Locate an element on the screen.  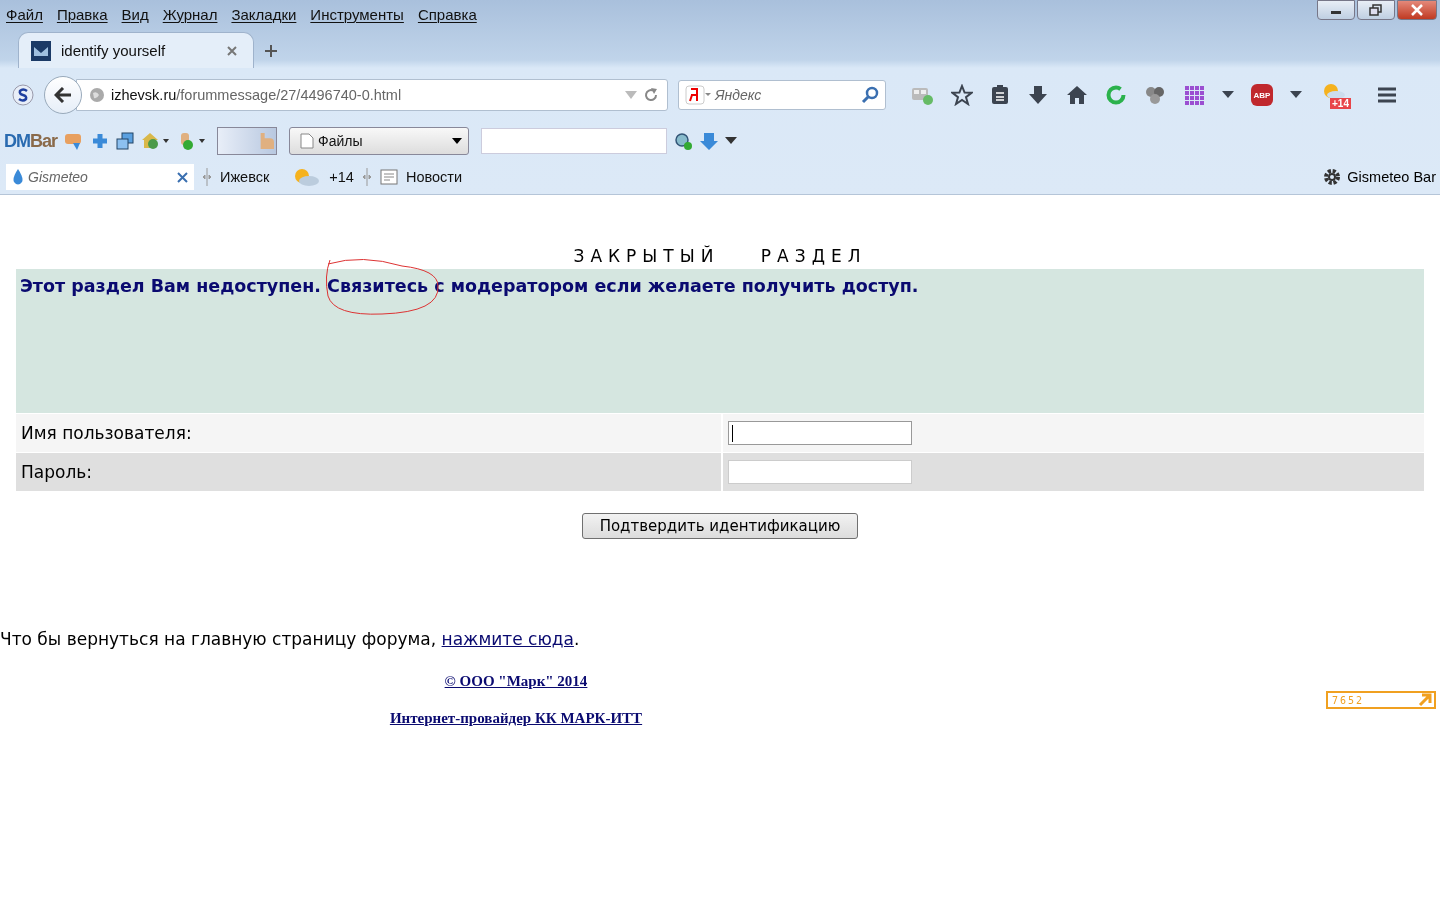
footer-link: Интернет-провайдер КК МАРК-ИТТ is located at coordinates (516, 718).